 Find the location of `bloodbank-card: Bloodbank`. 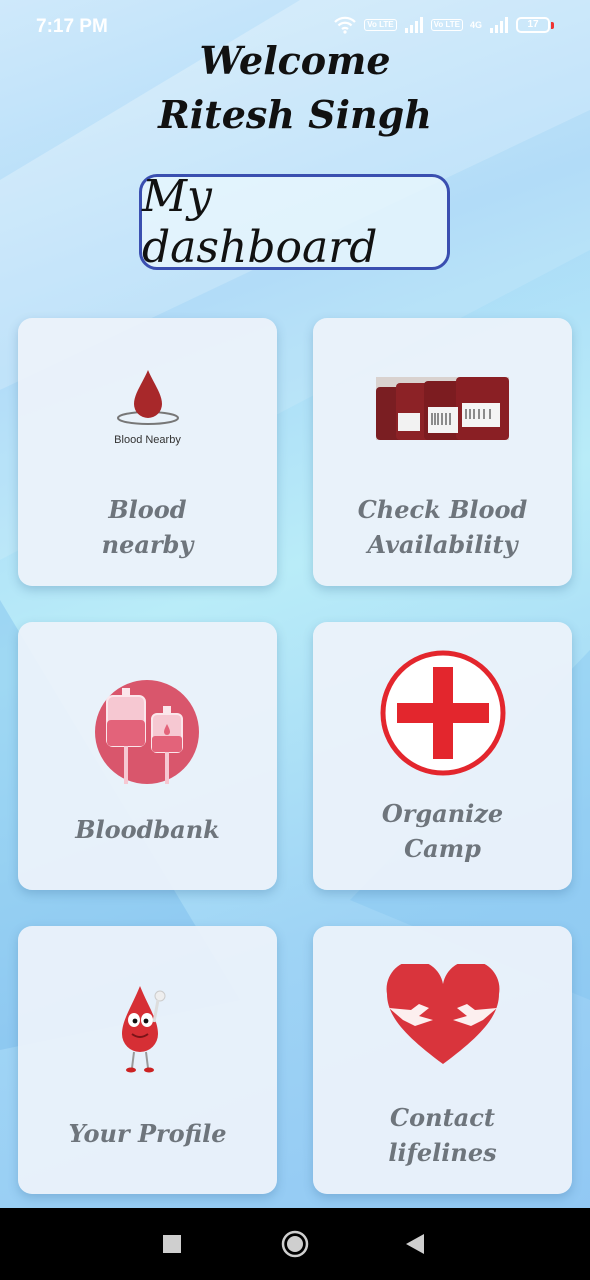

bloodbank-card: Bloodbank is located at coordinates (147, 756).